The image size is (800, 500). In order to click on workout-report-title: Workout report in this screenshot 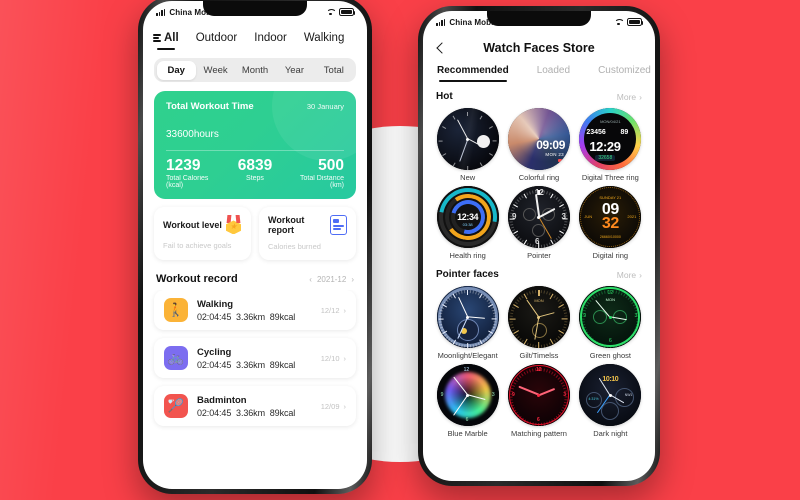, I will do `click(286, 225)`.